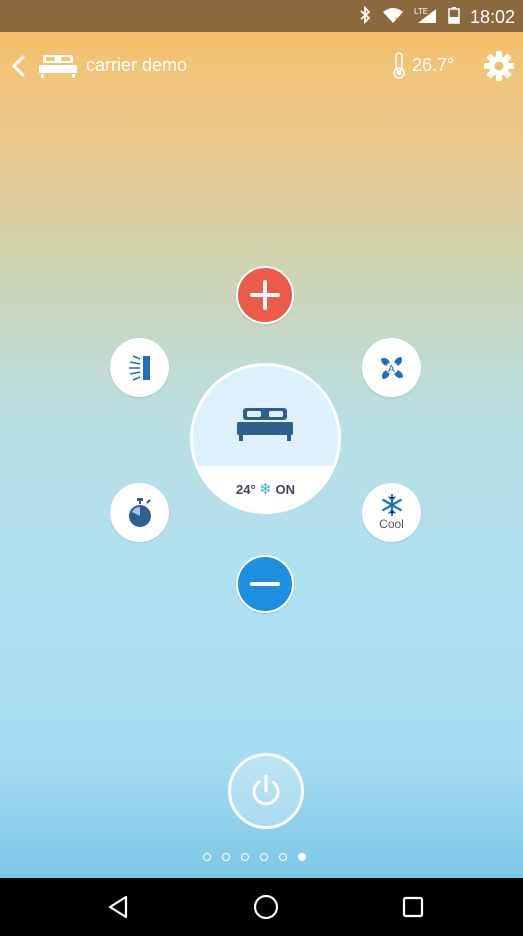  I want to click on back-button, so click(20, 66).